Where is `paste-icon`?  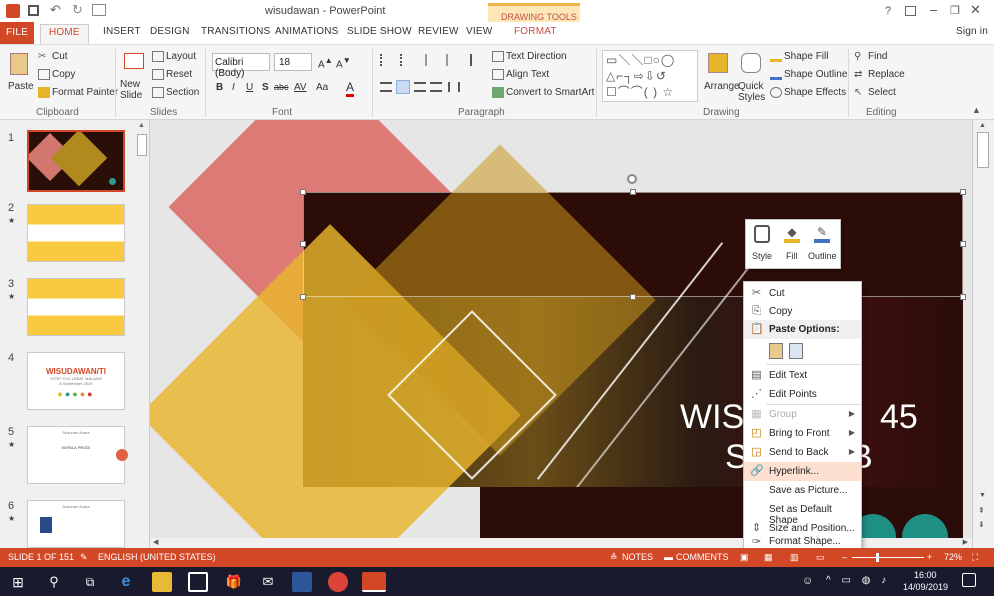 paste-icon is located at coordinates (19, 64).